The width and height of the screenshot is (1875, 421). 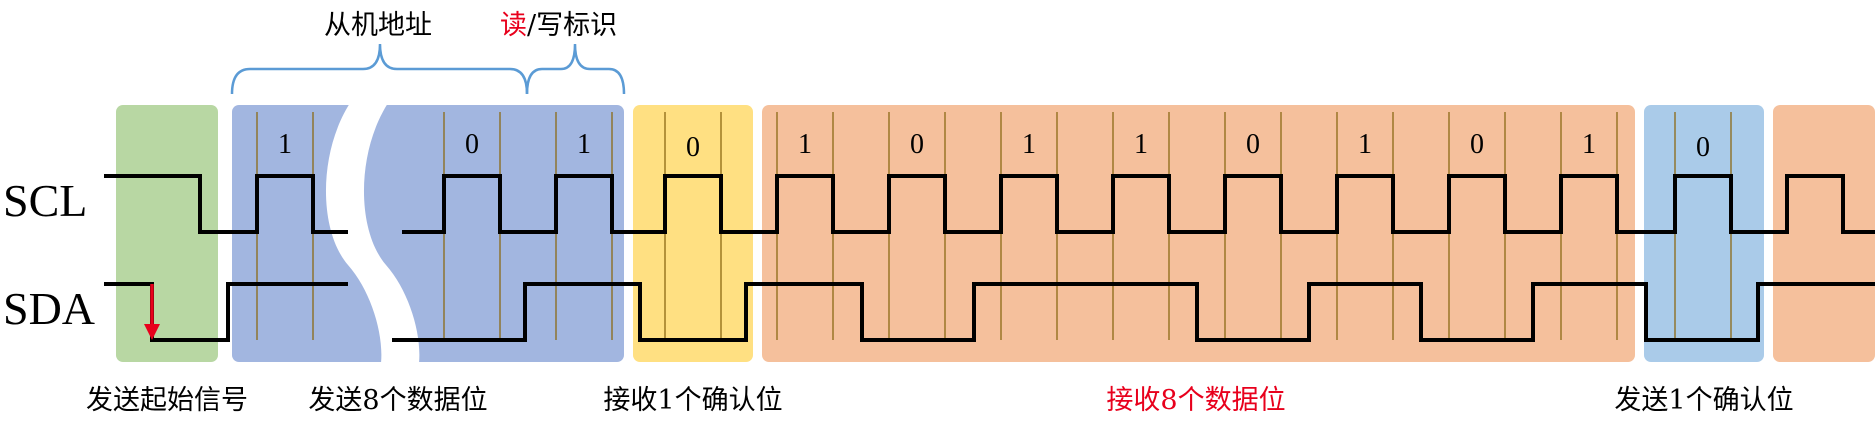 I want to click on slave-address-label: 从机地址, so click(x=378, y=25).